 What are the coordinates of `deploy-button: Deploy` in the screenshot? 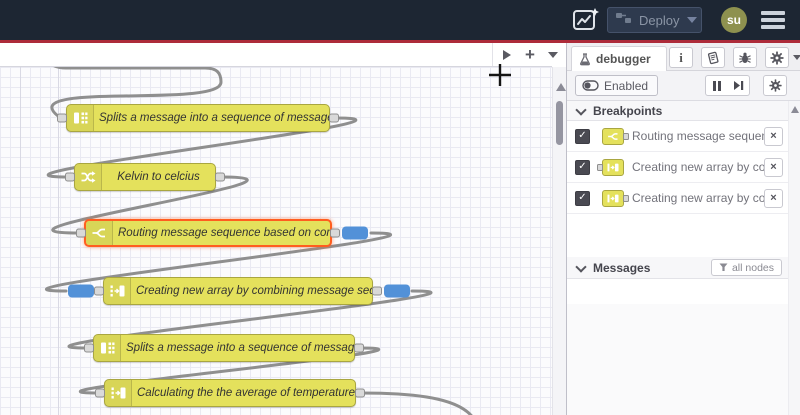 It's located at (654, 20).